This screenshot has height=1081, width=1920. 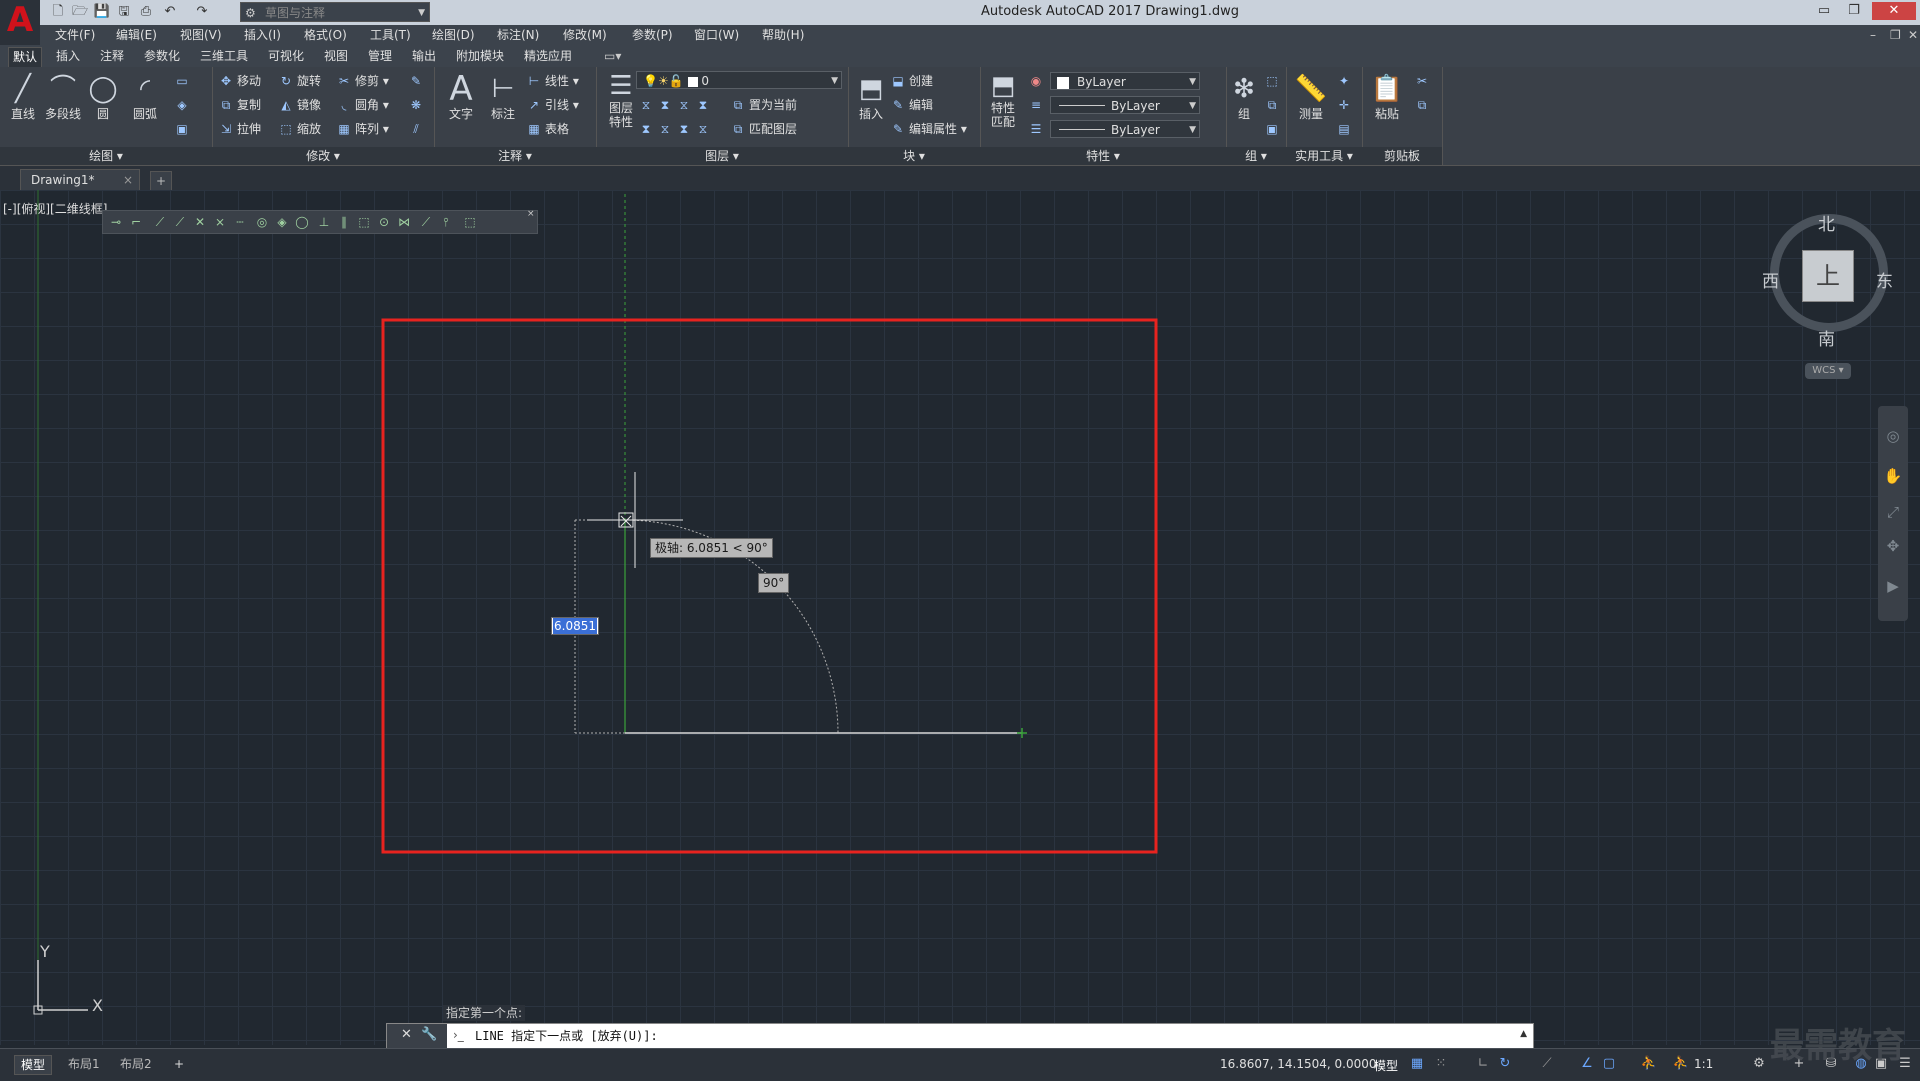 I want to click on tab-insert: 插入, so click(x=68, y=56).